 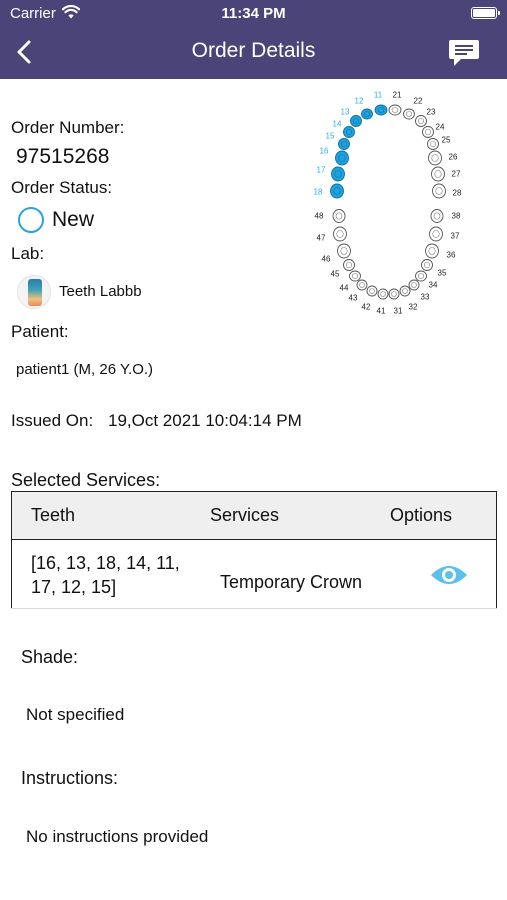 I want to click on tooth-number-43: 43, so click(x=353, y=298).